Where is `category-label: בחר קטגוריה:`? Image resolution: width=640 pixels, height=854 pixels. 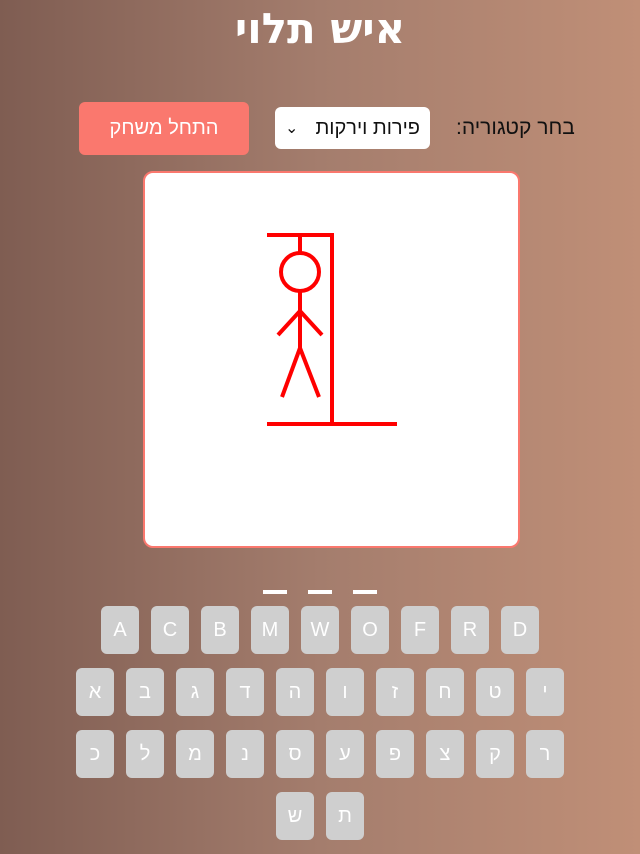
category-label: בחר קטגוריה: is located at coordinates (515, 127).